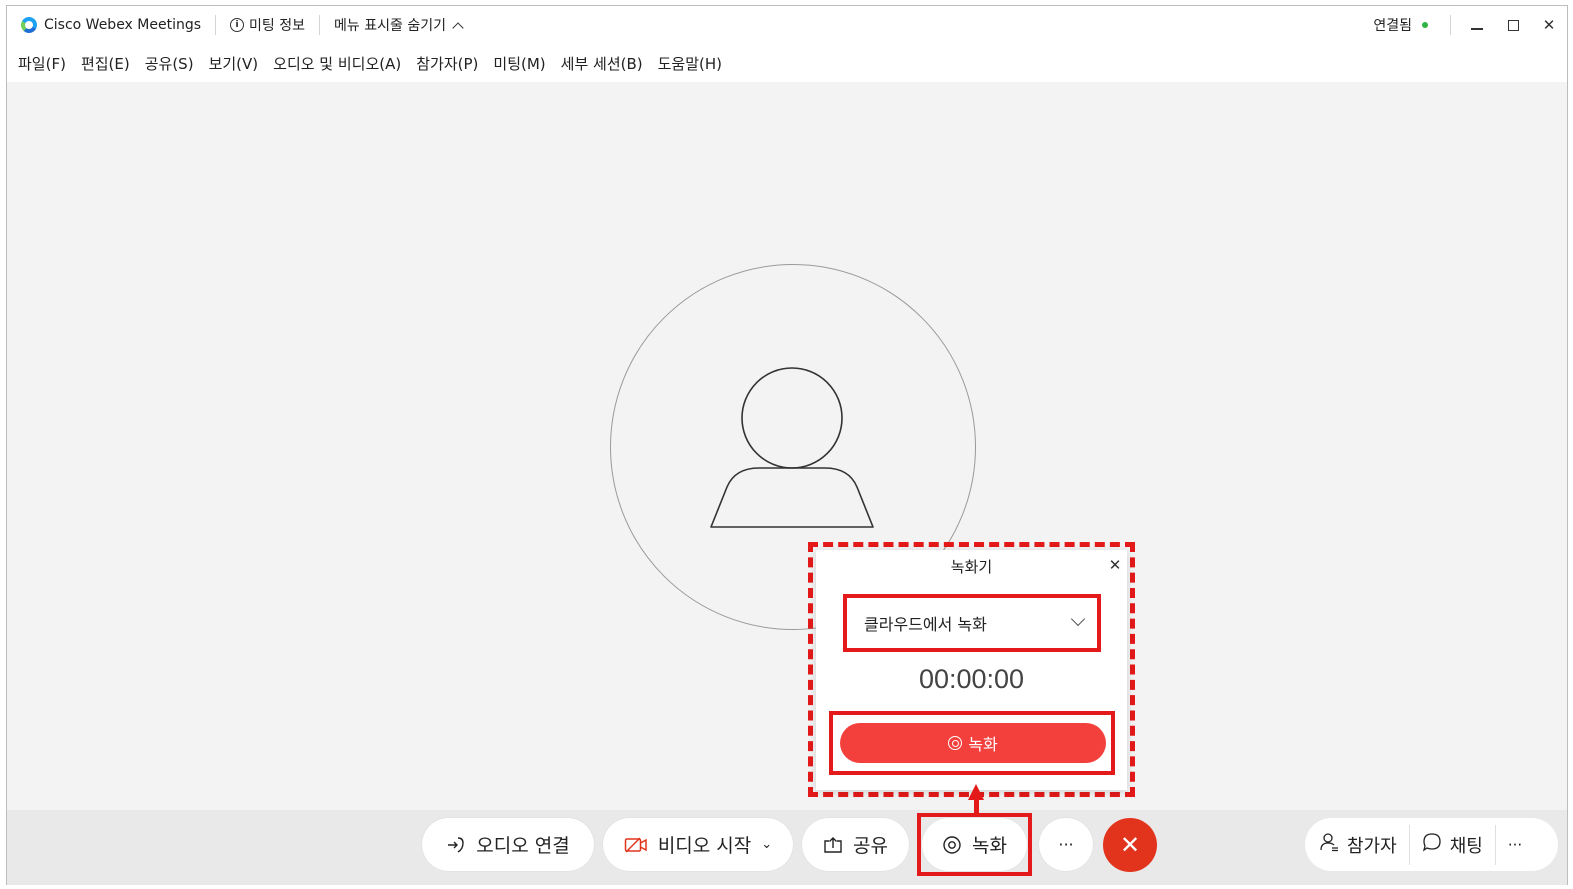  I want to click on participants-button: 참가자, so click(1357, 844).